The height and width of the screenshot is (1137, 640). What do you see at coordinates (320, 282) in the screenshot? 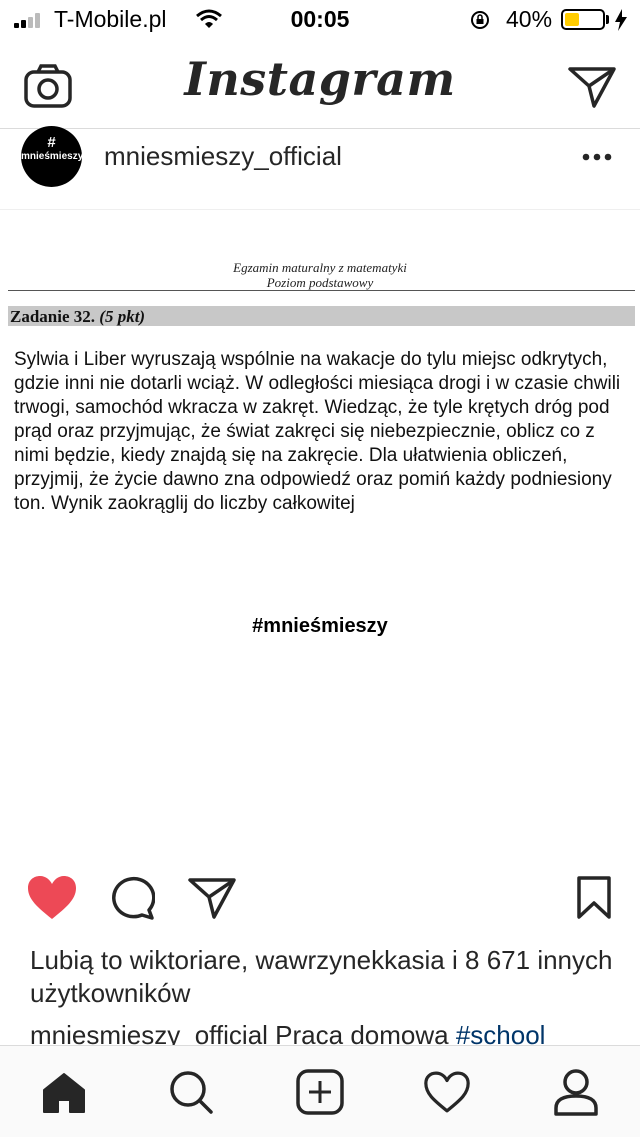
I see `exam-header-level: Poziom podstawowy` at bounding box center [320, 282].